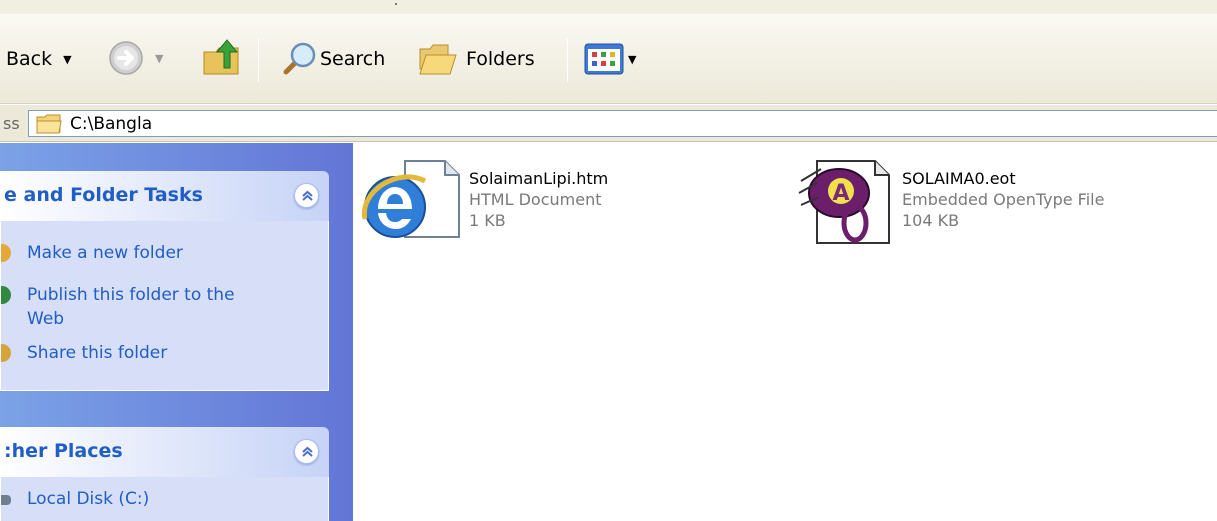  Describe the element at coordinates (604, 59) in the screenshot. I see `views-icon` at that location.